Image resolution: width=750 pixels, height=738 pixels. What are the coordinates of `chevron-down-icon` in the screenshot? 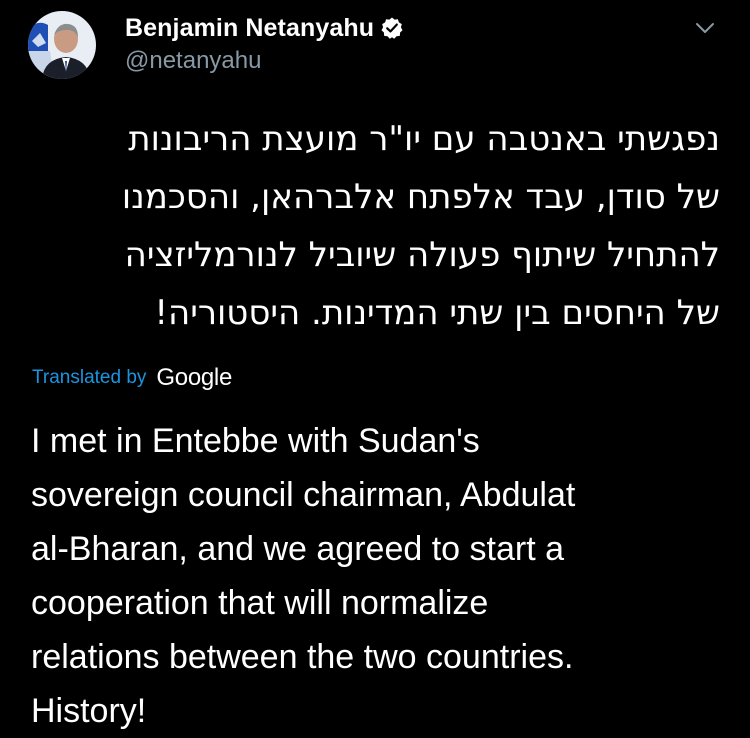 It's located at (705, 28).